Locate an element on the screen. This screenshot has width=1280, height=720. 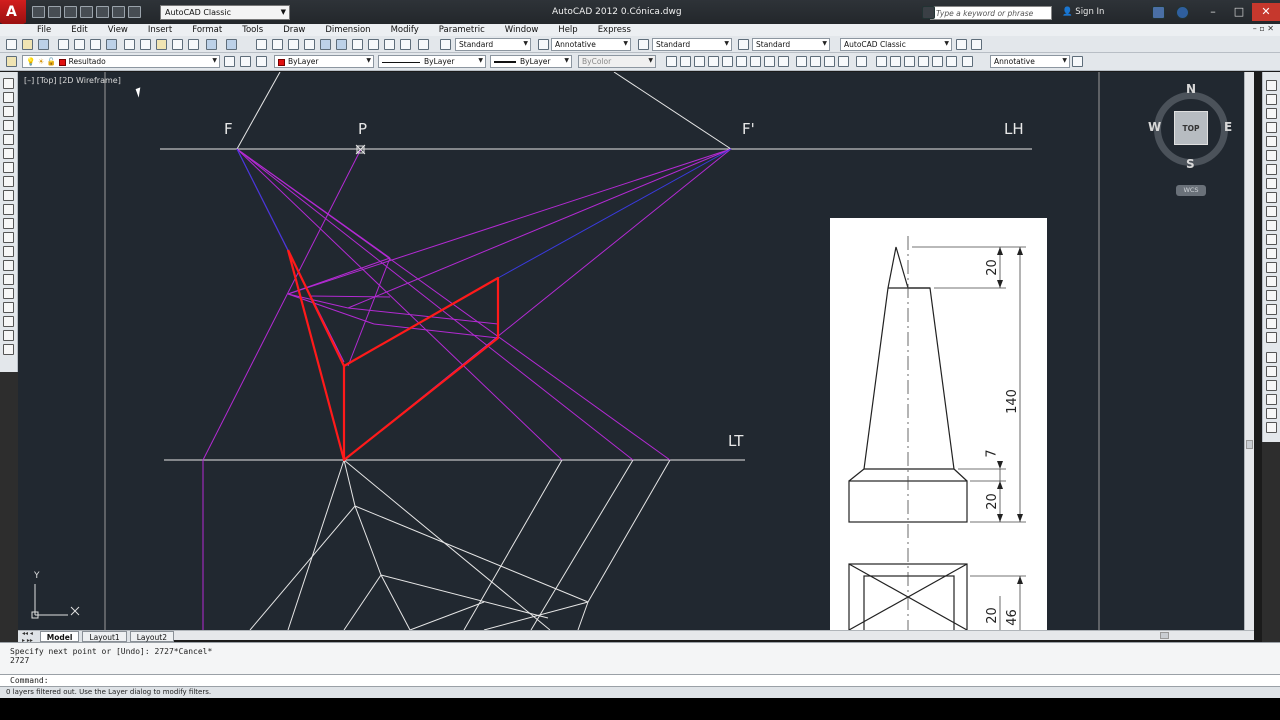
rotate-icon is located at coordinates (1271, 169).